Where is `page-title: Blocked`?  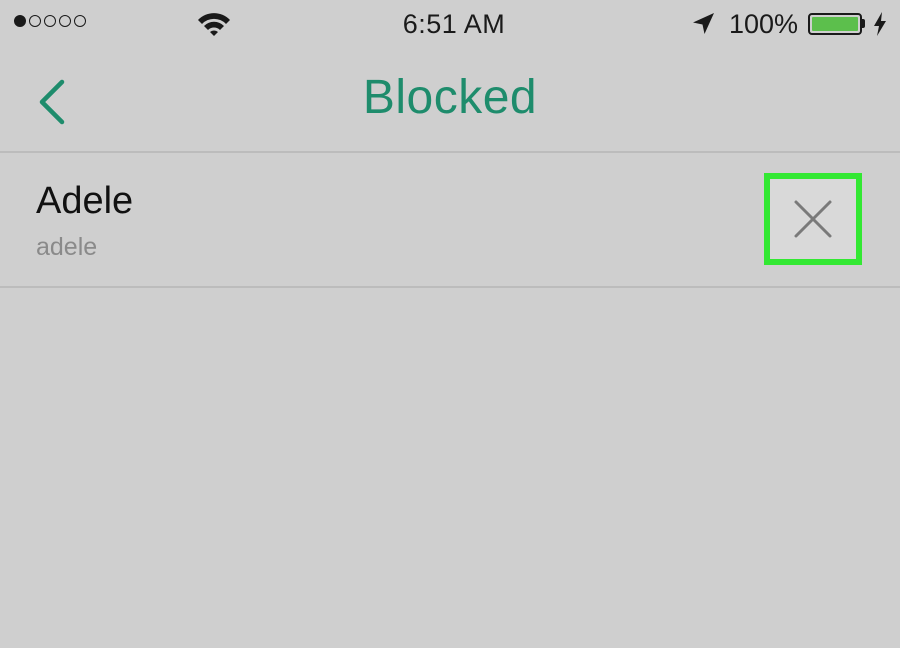 page-title: Blocked is located at coordinates (450, 97).